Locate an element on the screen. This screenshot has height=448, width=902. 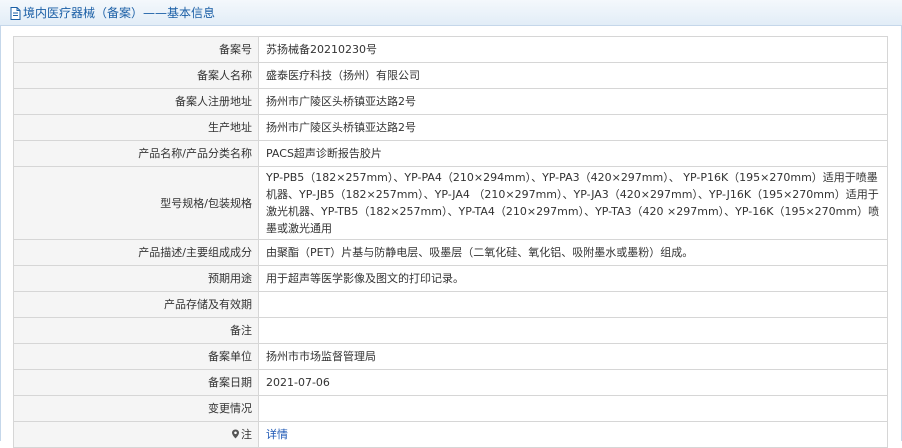
document-icon is located at coordinates (15, 13).